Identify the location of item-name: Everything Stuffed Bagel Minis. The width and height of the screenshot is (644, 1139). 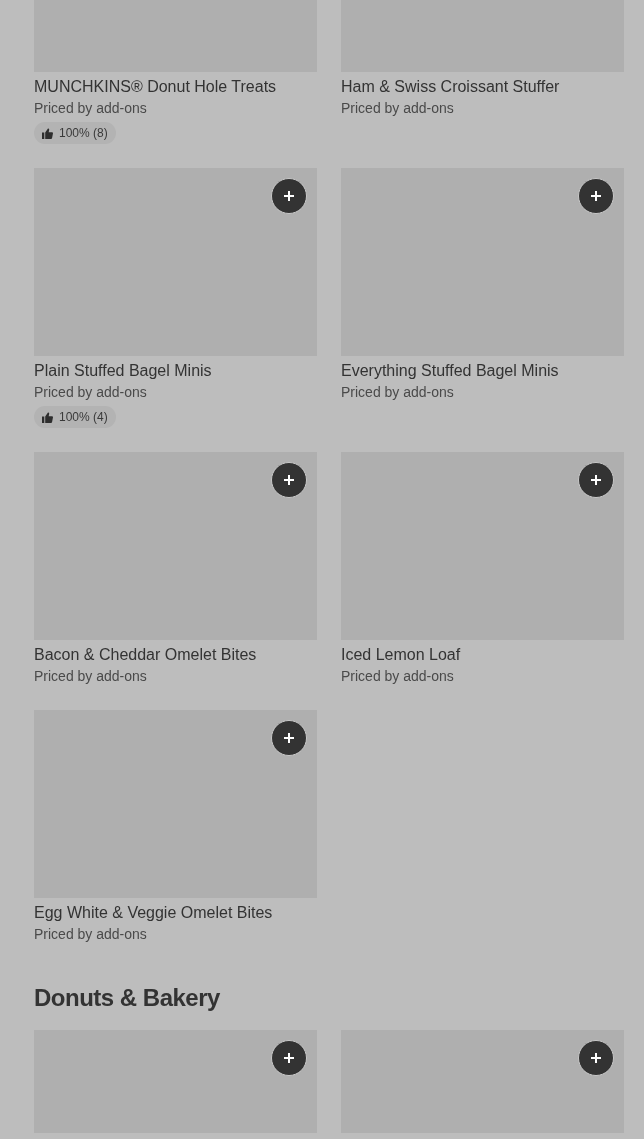
(450, 371).